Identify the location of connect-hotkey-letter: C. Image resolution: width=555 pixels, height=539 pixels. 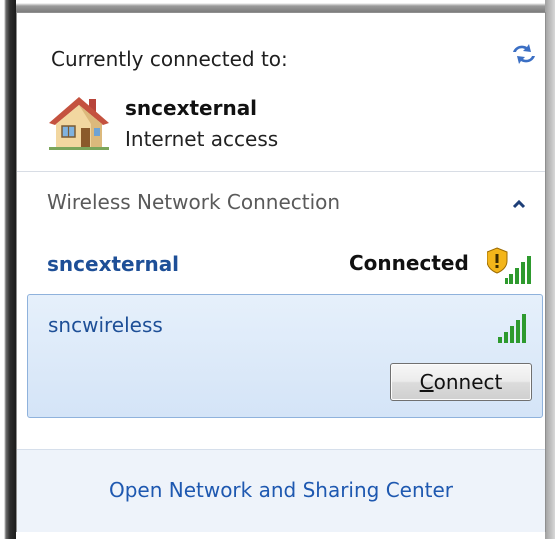
(426, 382).